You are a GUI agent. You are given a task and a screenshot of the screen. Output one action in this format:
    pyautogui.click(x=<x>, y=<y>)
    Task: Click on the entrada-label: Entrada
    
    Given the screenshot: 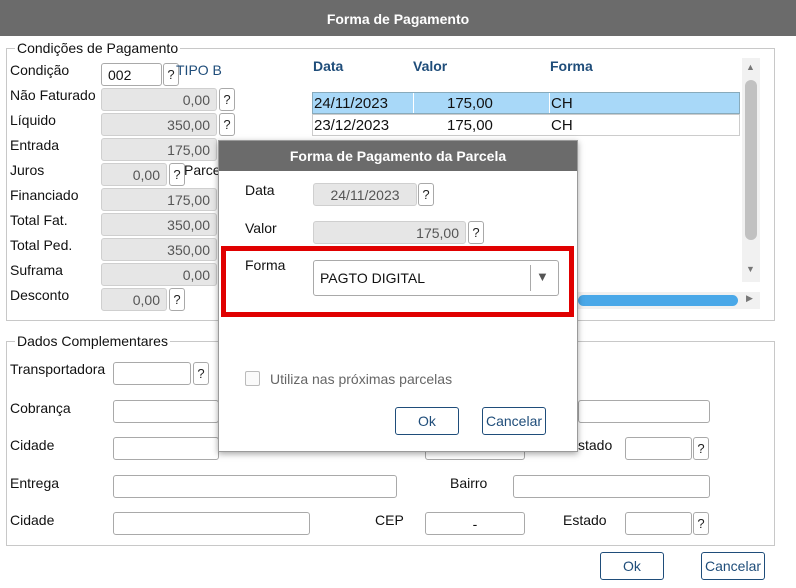 What is the action you would take?
    pyautogui.click(x=35, y=145)
    